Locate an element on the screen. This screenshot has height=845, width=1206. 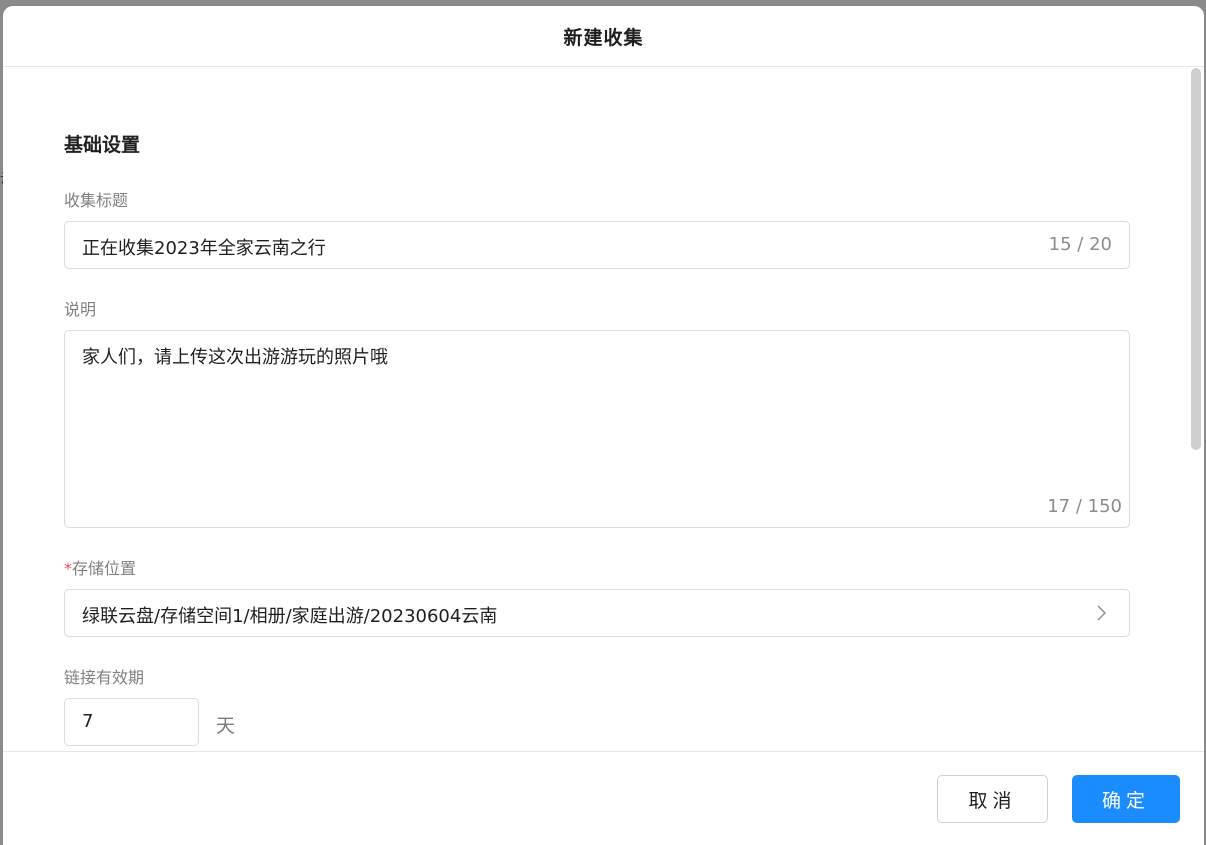
link-expiry-input: 7 is located at coordinates (131, 722).